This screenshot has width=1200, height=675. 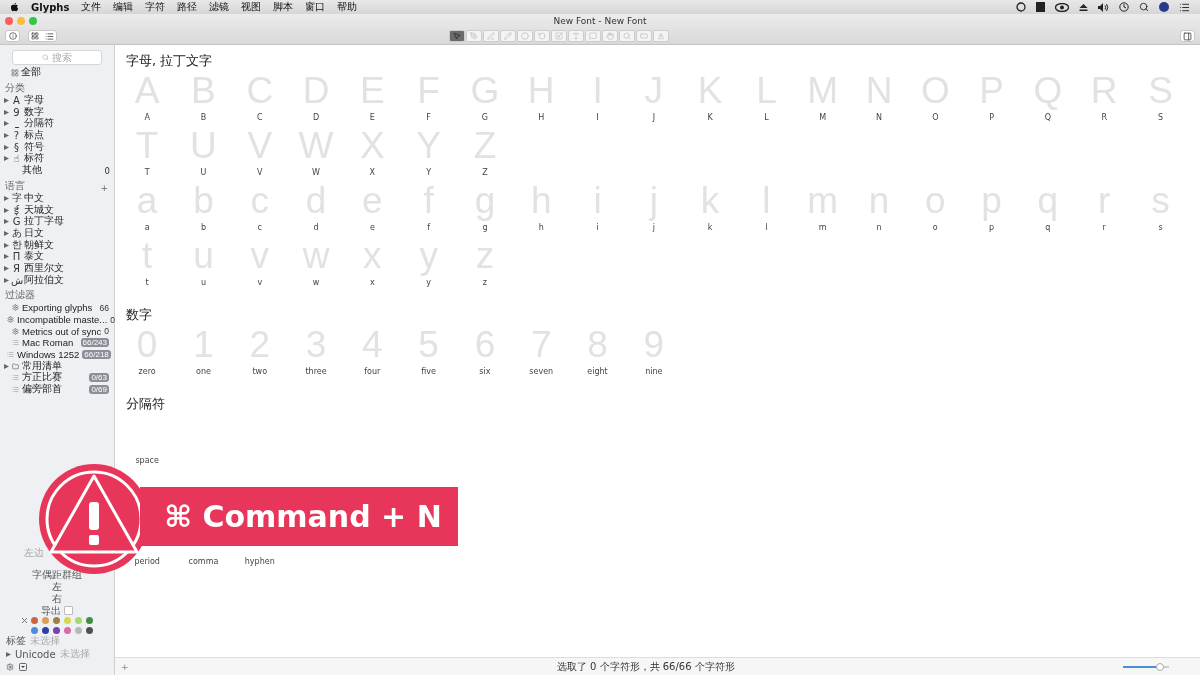 I want to click on sidebar-item: 标符, so click(x=67, y=159).